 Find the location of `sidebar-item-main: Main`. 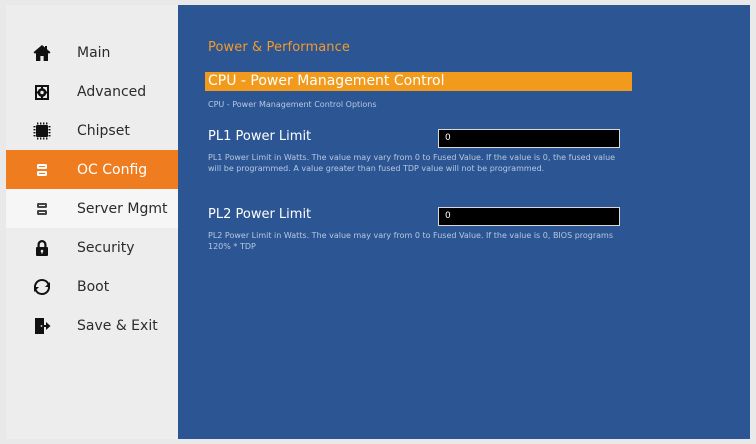

sidebar-item-main: Main is located at coordinates (92, 52).